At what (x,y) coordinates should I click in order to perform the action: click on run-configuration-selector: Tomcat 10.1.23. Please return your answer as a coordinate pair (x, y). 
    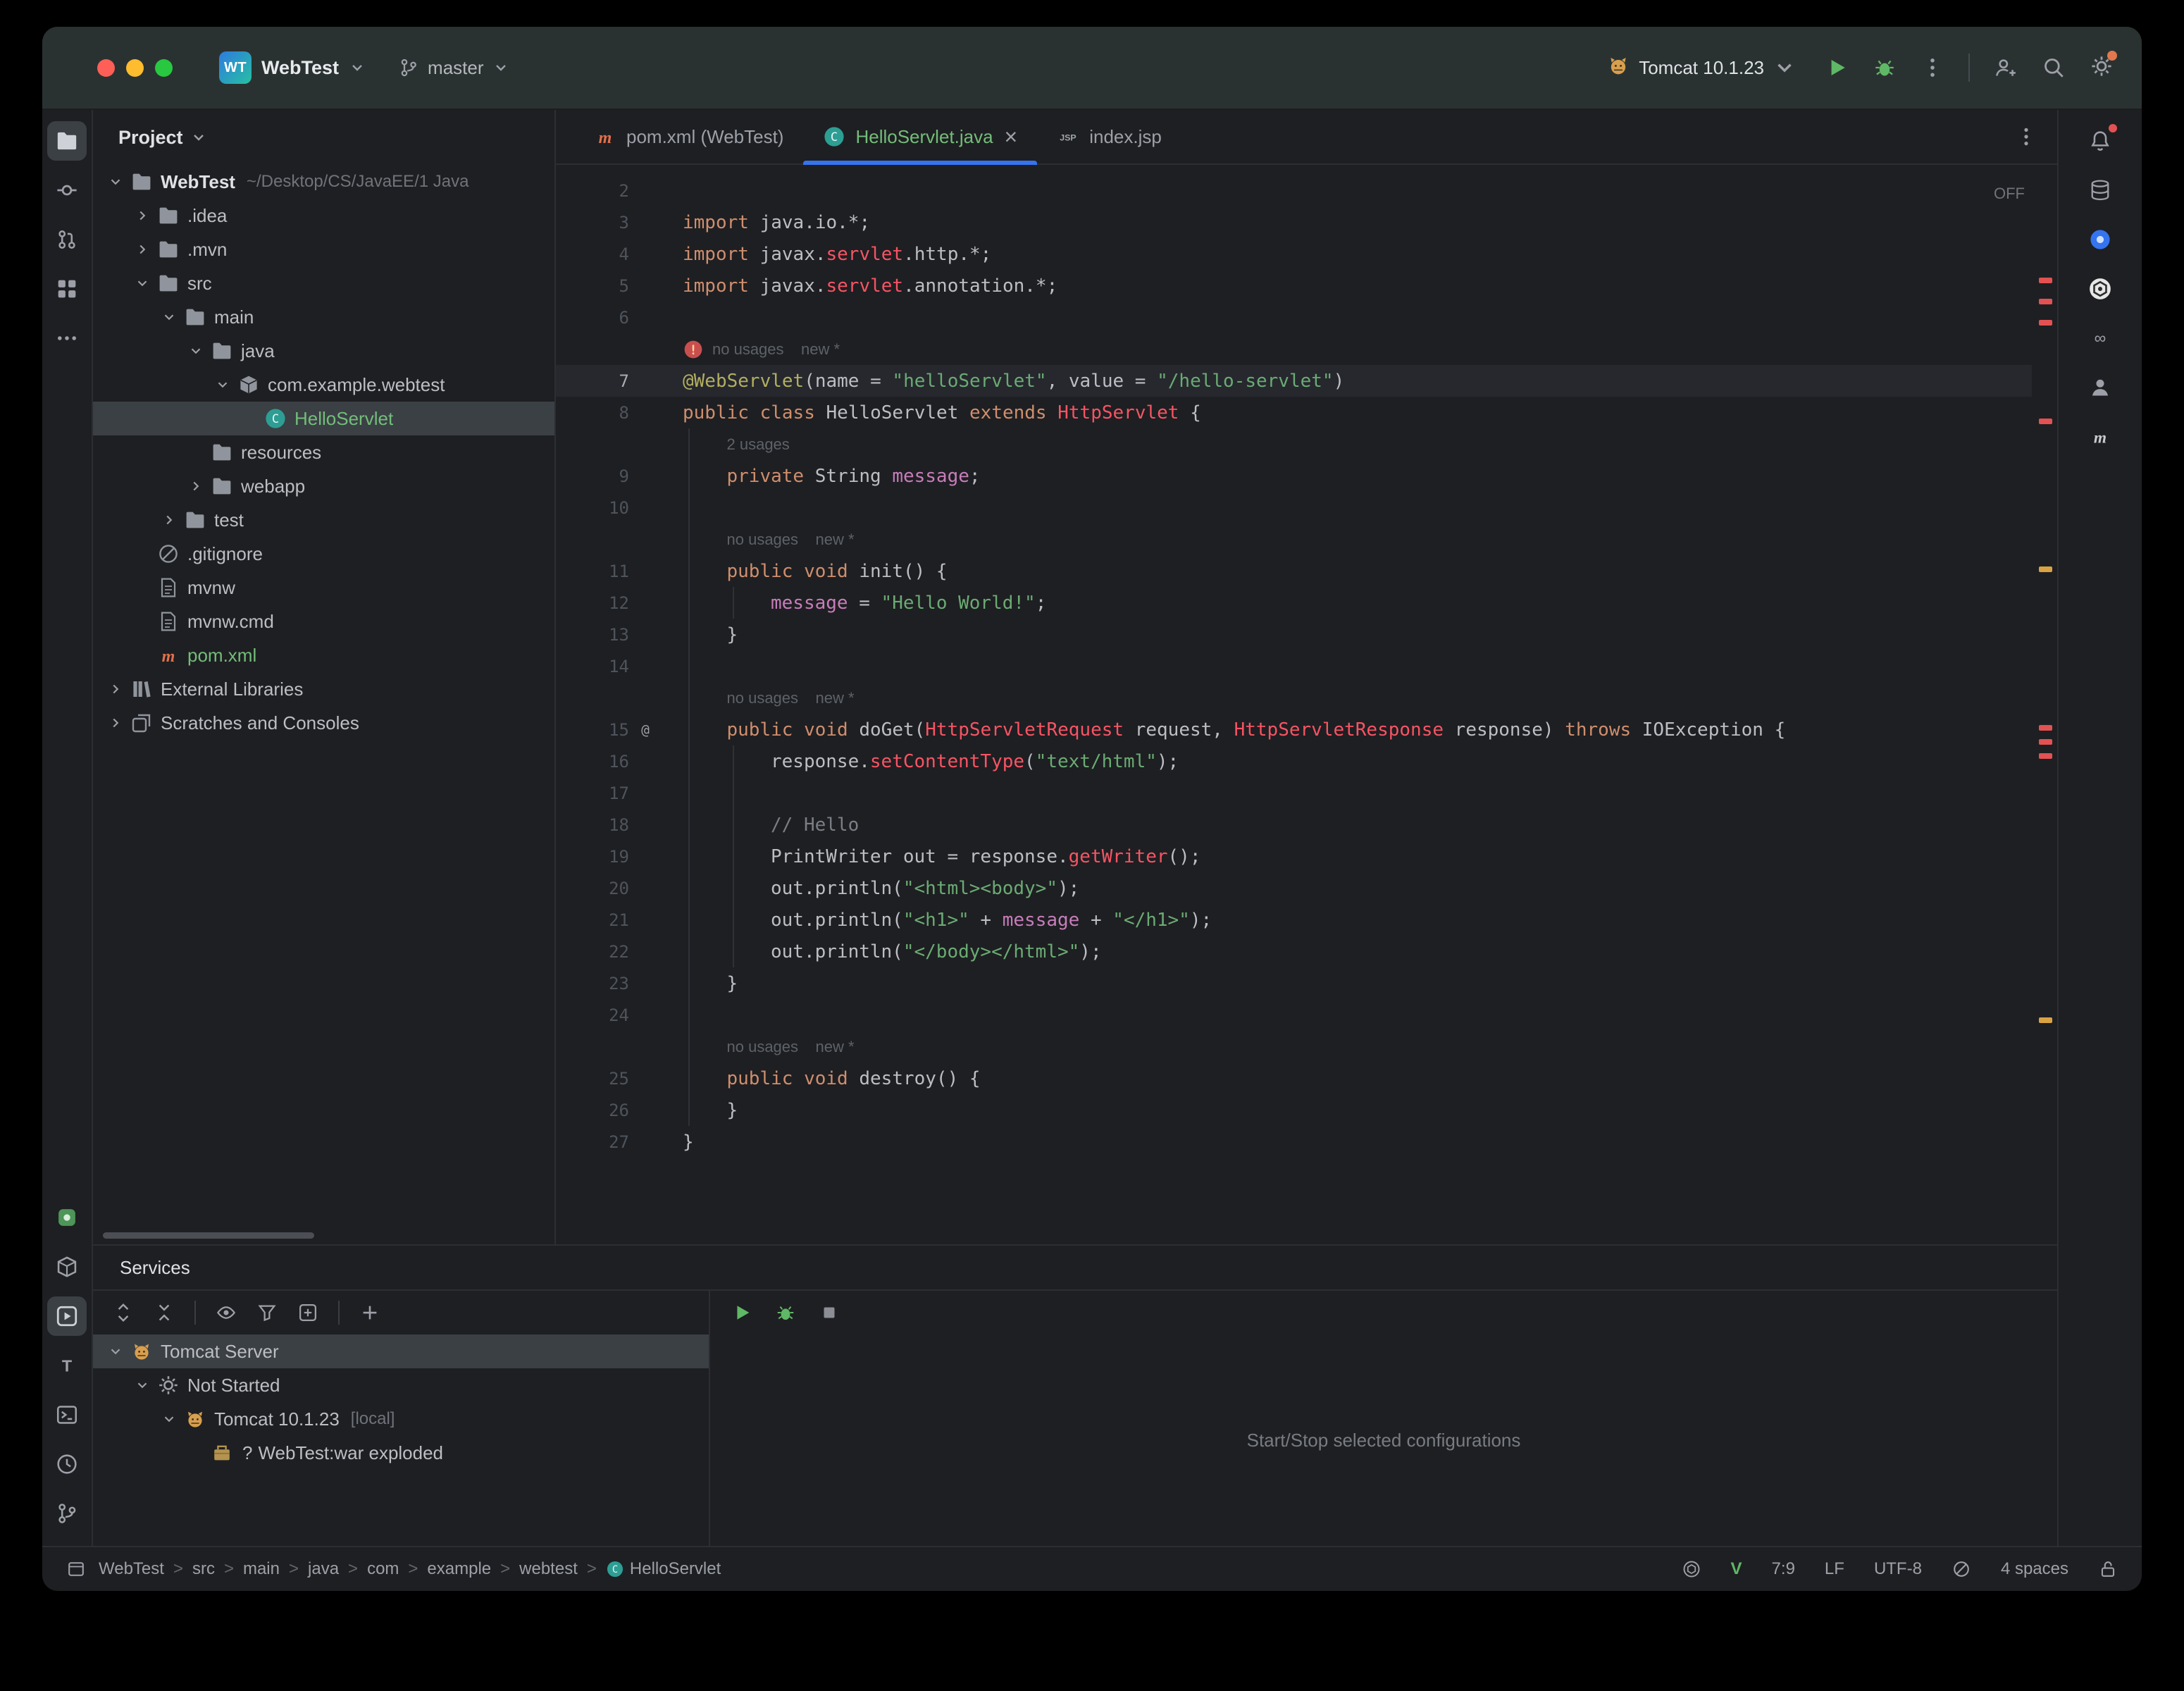
    Looking at the image, I should click on (1701, 68).